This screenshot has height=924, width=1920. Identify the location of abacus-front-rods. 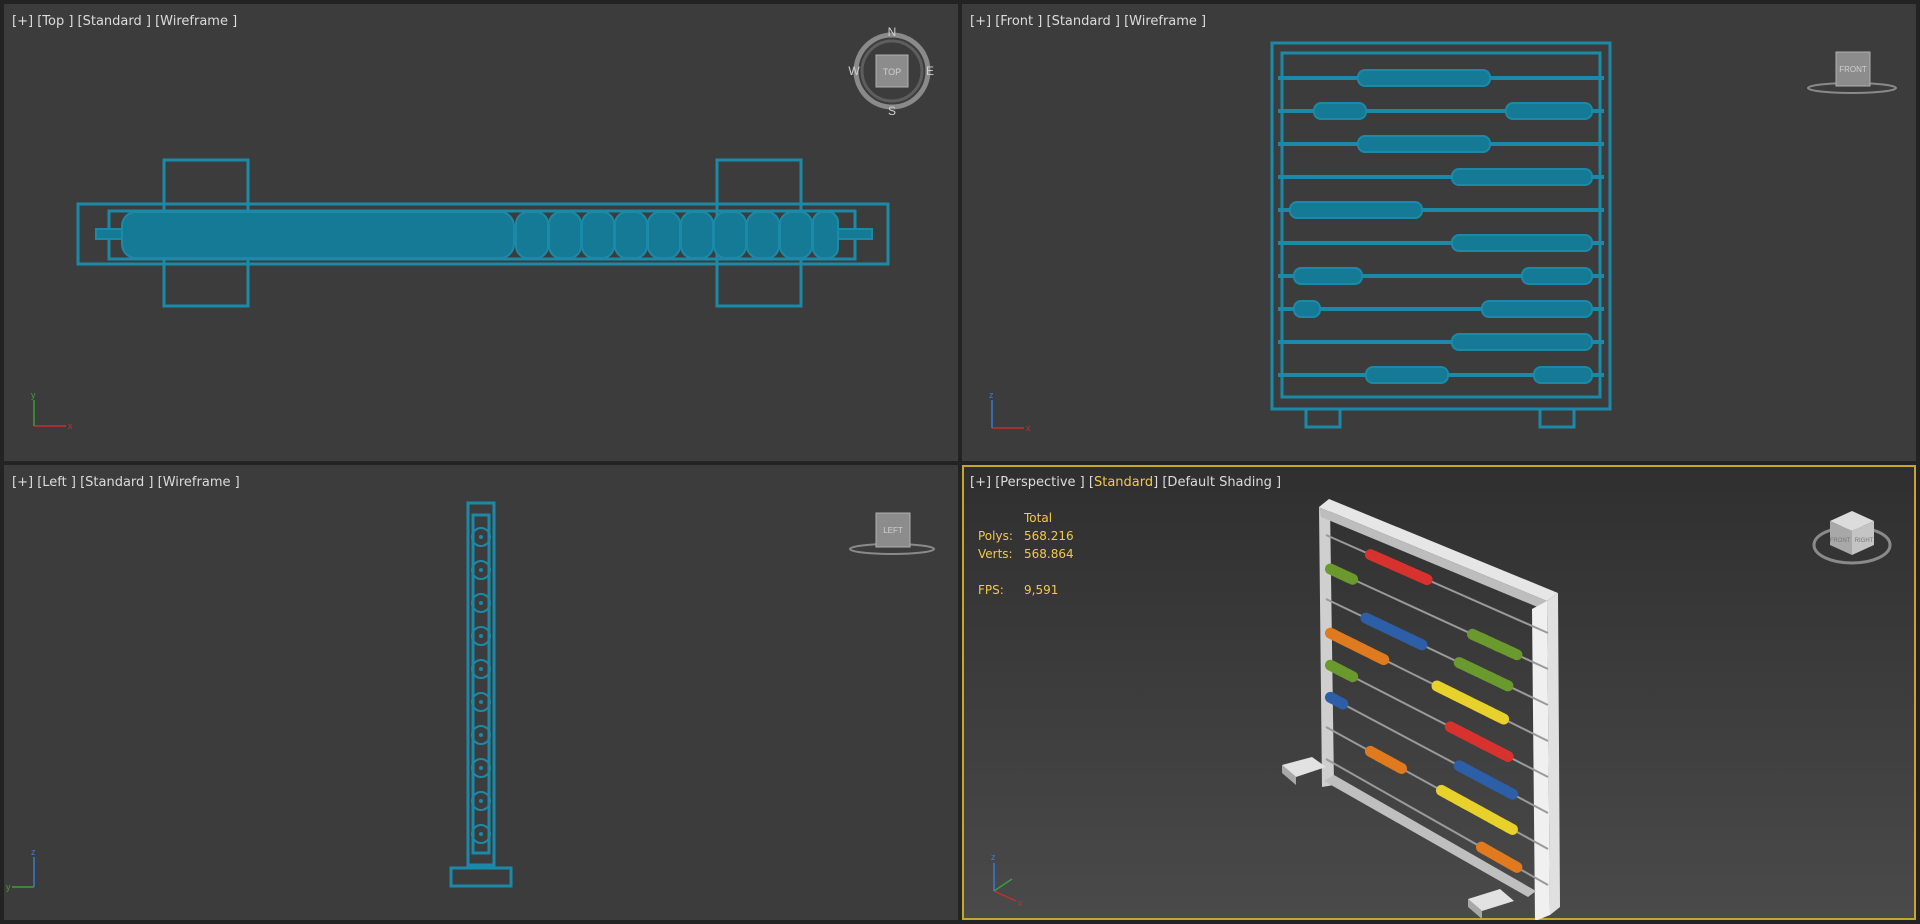
(1441, 226).